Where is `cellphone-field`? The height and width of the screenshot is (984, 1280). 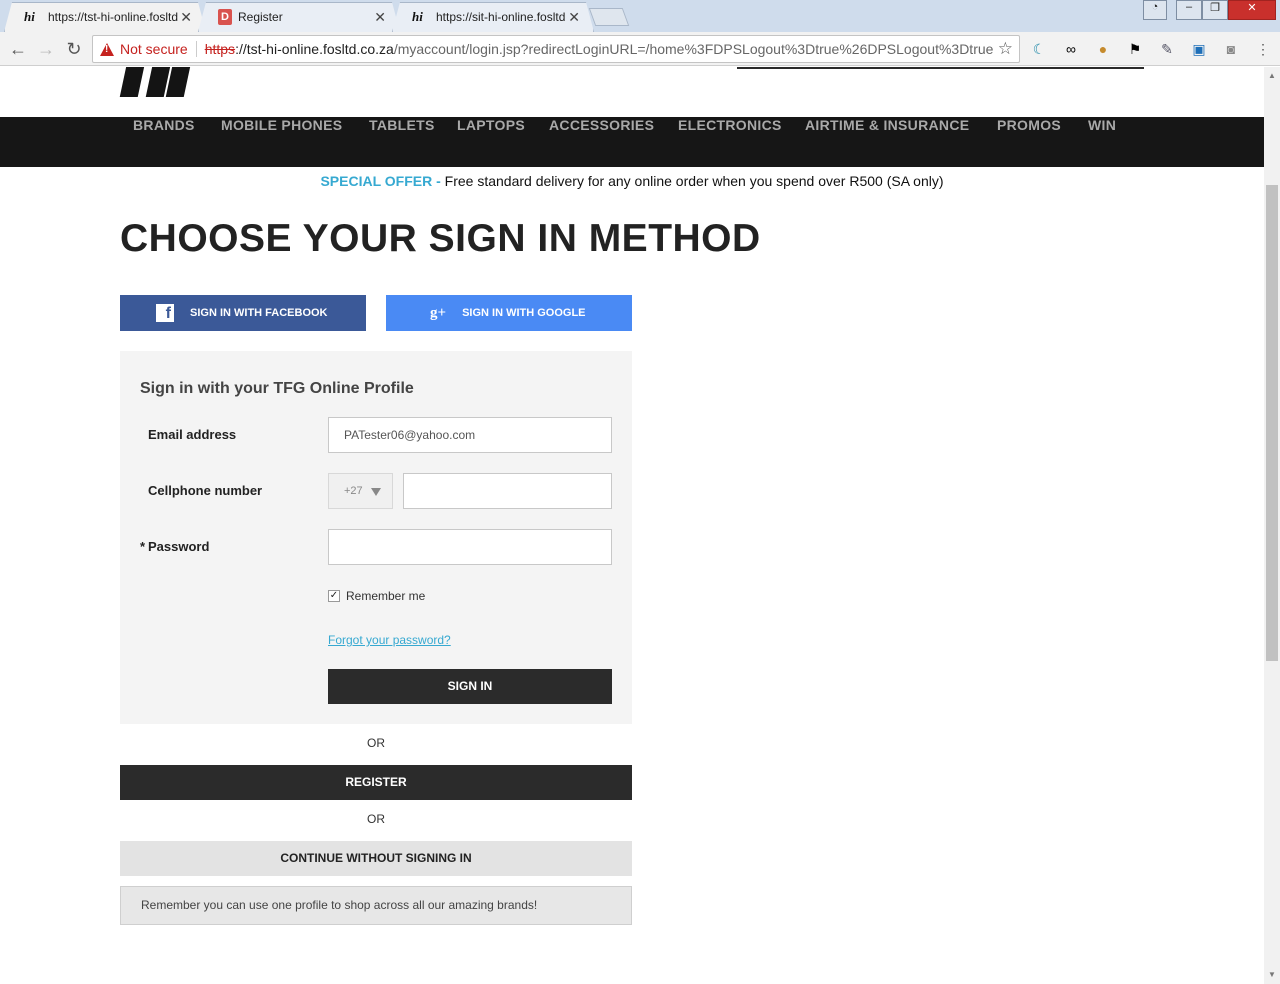
cellphone-field is located at coordinates (507, 491).